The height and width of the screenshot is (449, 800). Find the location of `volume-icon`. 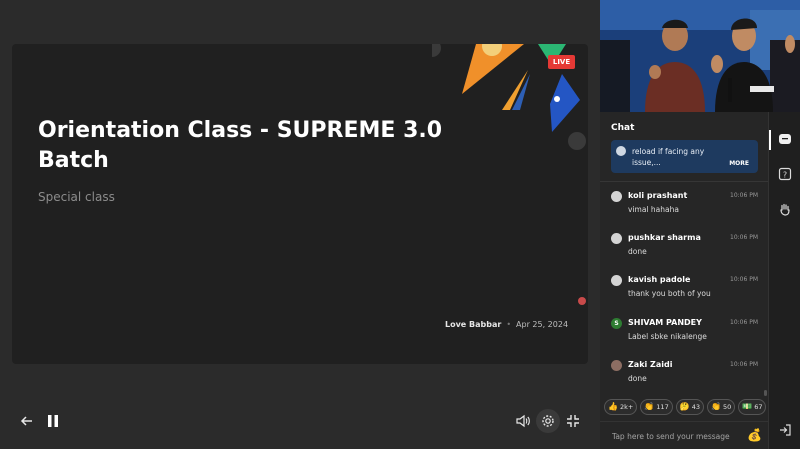

volume-icon is located at coordinates (523, 421).